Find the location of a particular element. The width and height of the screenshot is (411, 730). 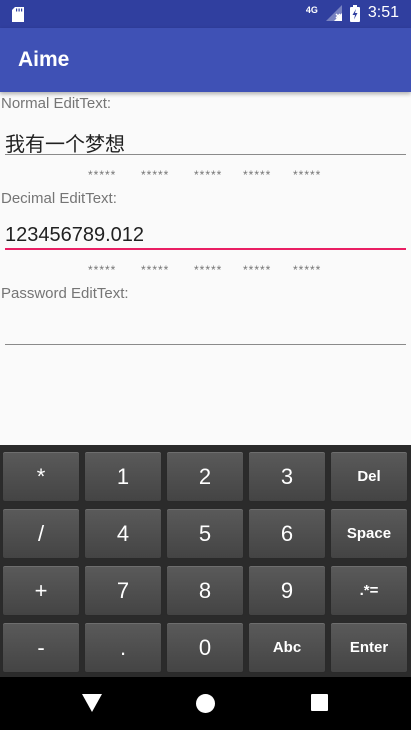

decimal-edittext-underline is located at coordinates (205, 249).